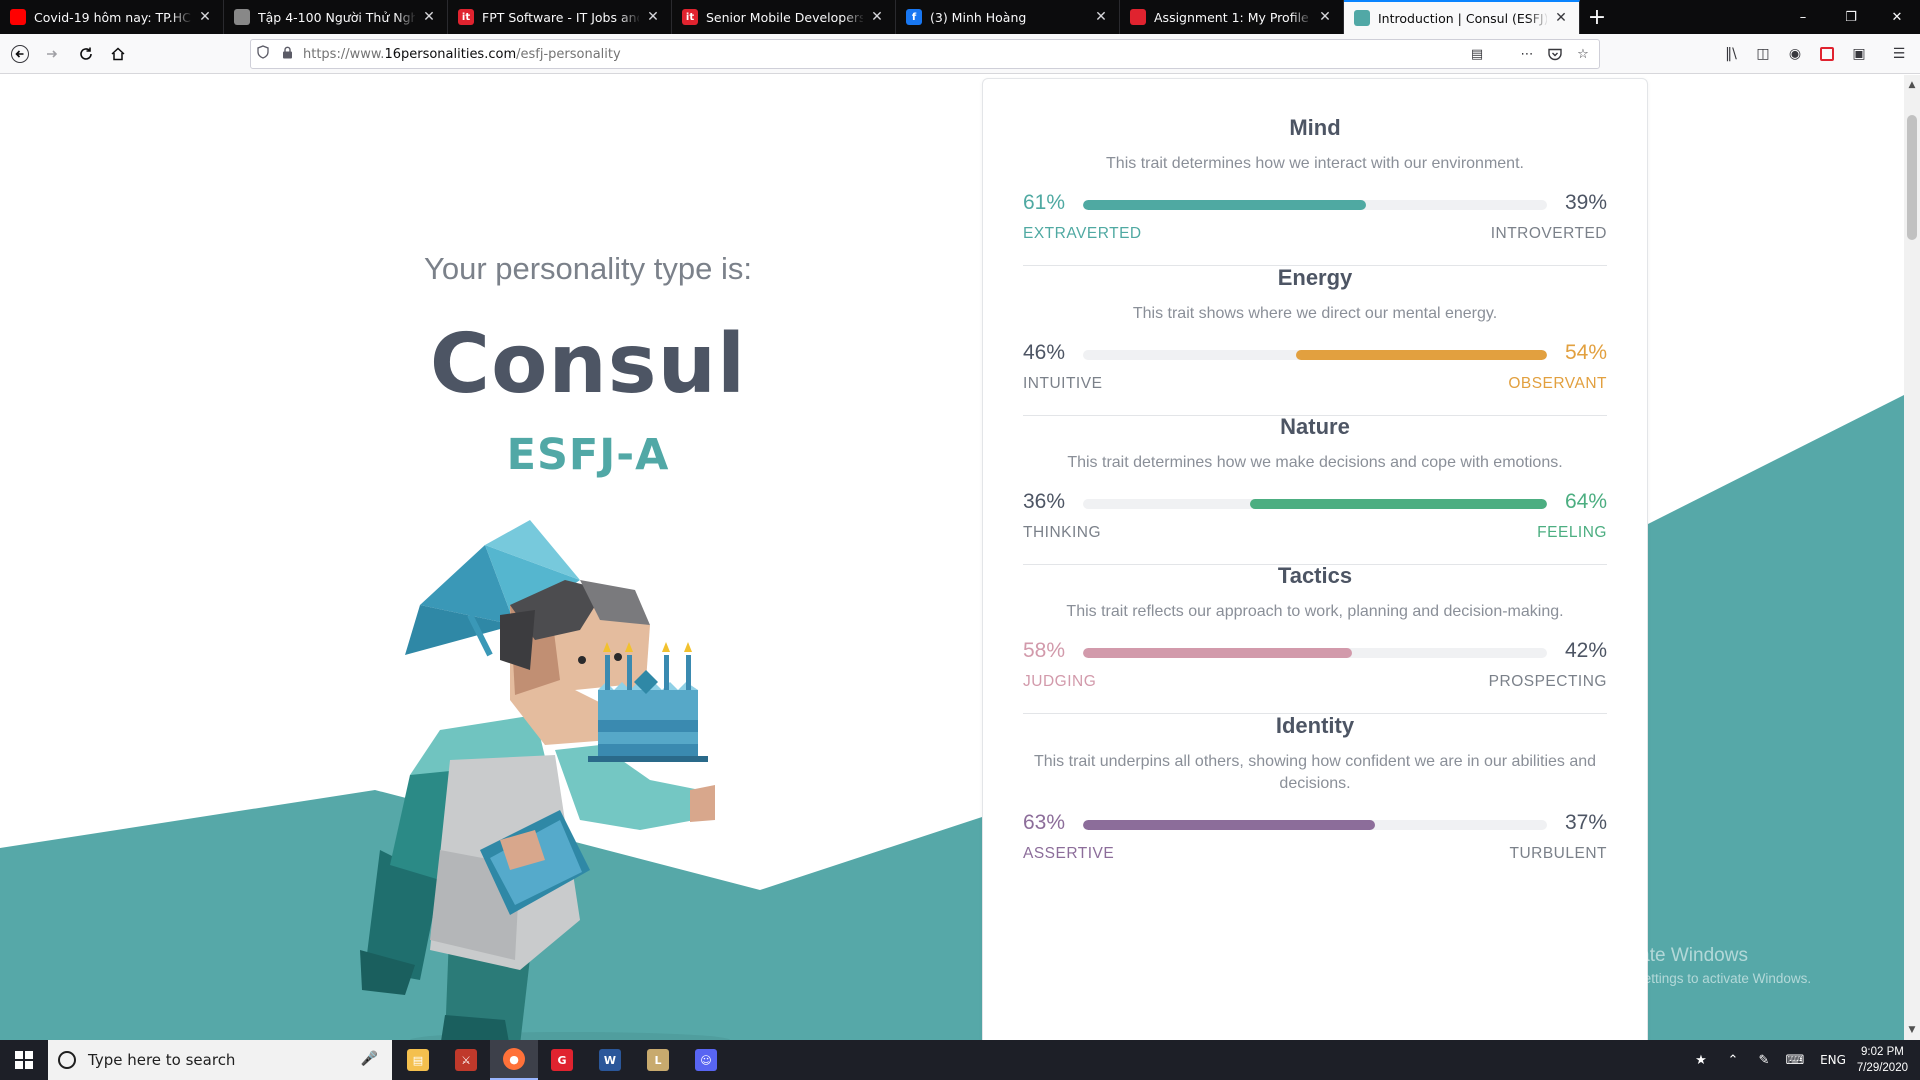  Describe the element at coordinates (1315, 385) in the screenshot. I see `trait-labels: INTUITIVE OBSERVANT` at that location.